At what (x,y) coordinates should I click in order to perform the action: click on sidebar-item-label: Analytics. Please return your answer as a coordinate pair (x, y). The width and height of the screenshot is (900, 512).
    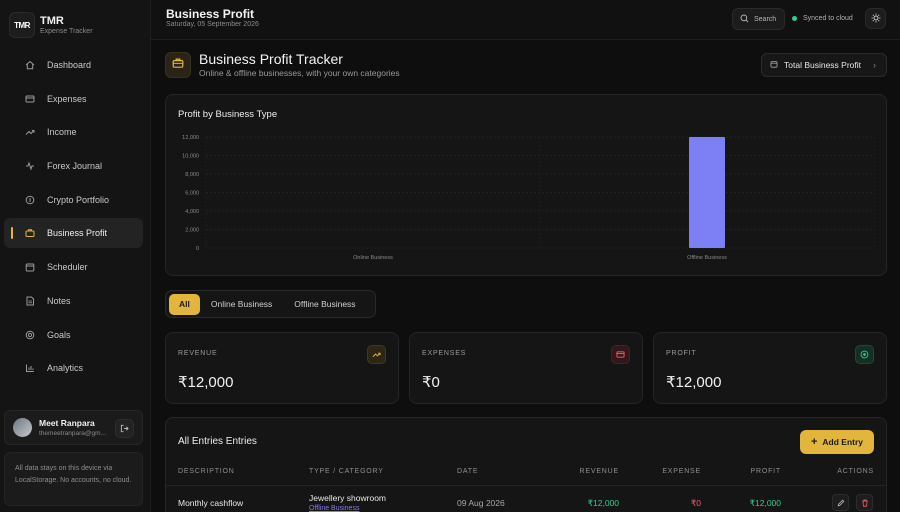
    Looking at the image, I should click on (65, 368).